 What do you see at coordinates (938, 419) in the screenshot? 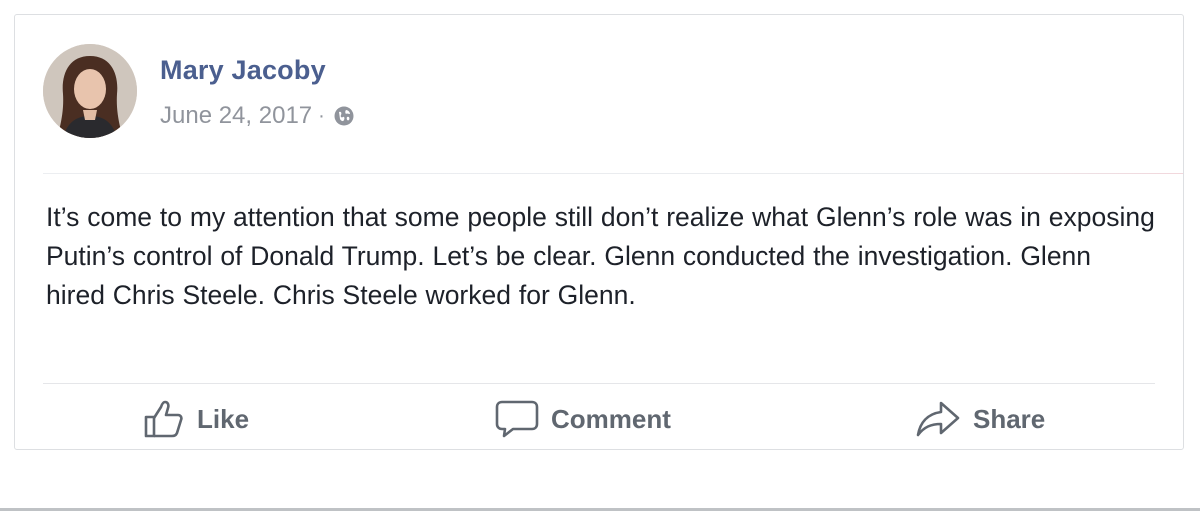
I see `share-arrow-icon` at bounding box center [938, 419].